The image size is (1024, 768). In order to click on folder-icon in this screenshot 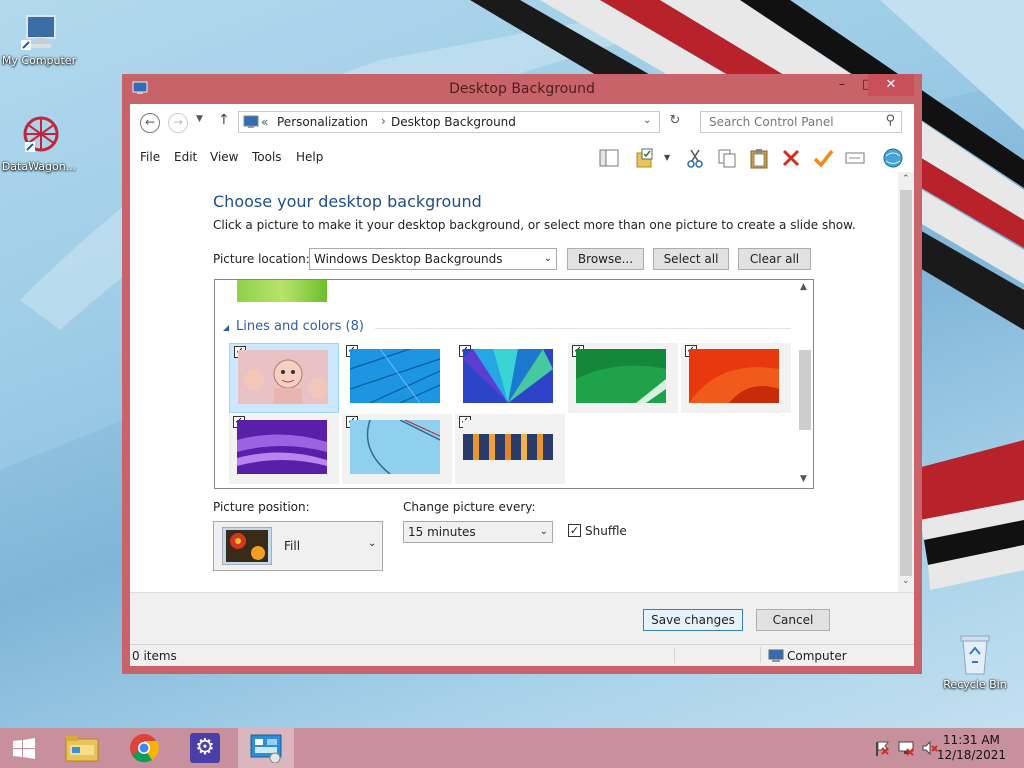, I will do `click(82, 749)`.